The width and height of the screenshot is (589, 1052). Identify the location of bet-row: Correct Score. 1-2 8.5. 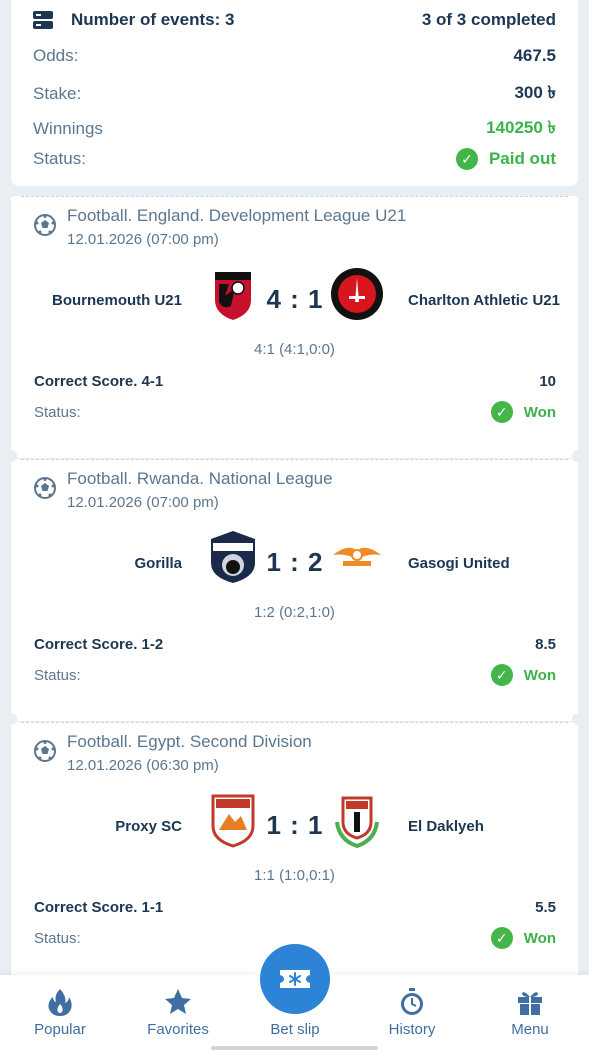
(295, 644).